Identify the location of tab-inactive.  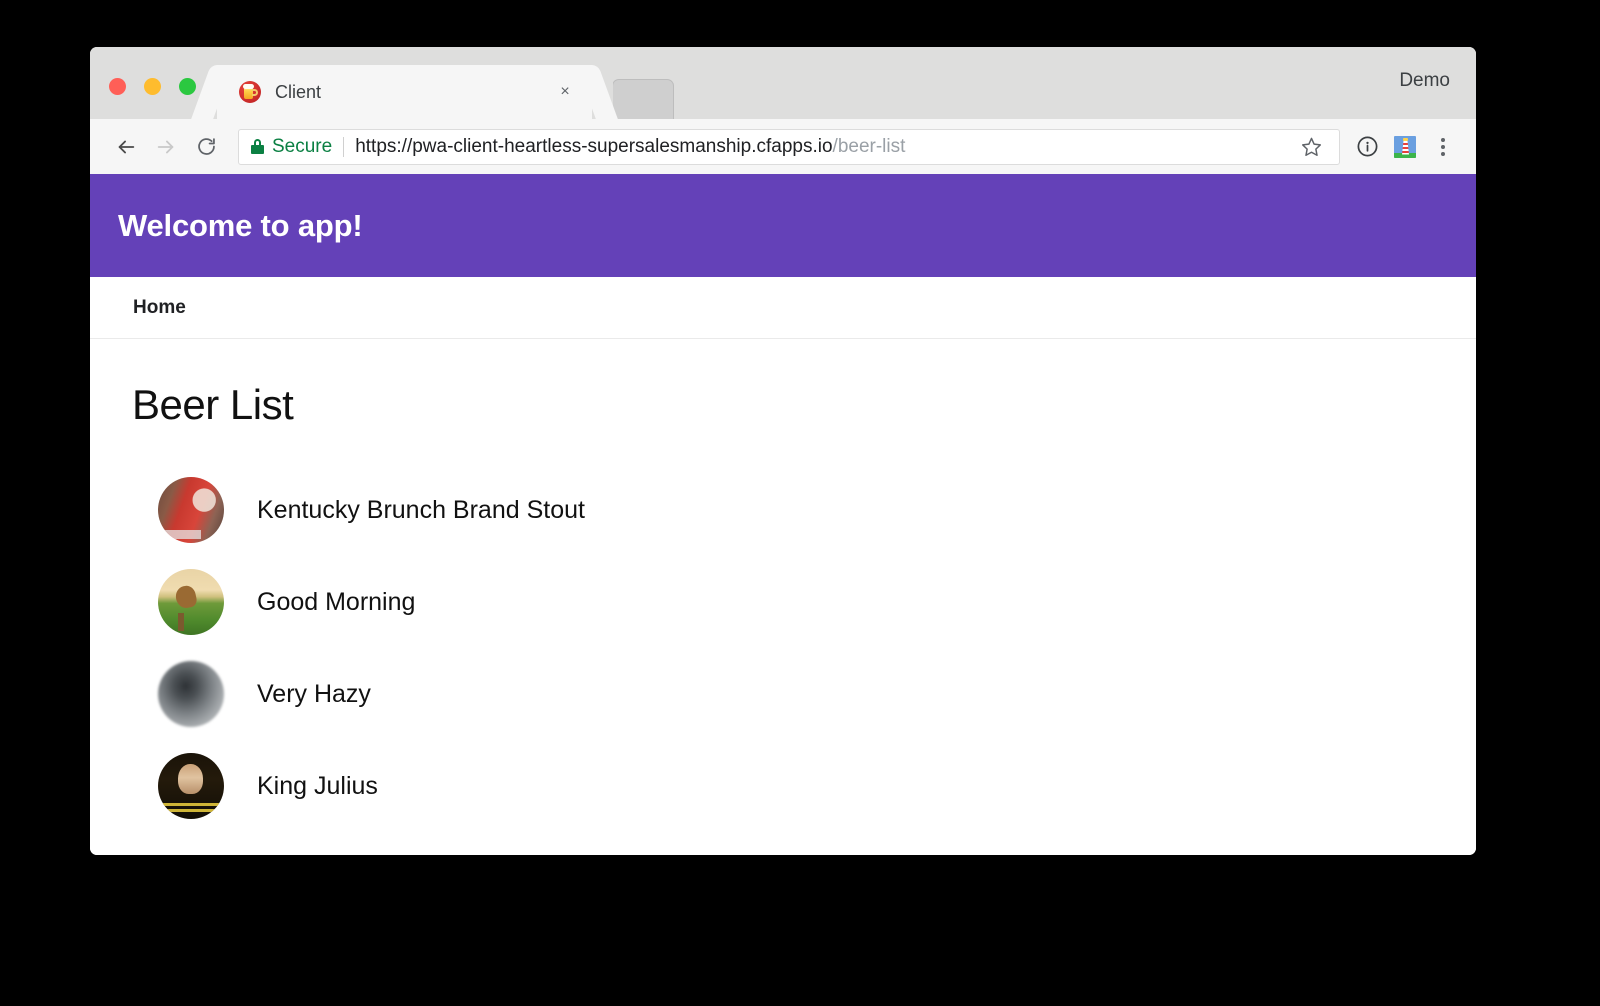
(632, 92).